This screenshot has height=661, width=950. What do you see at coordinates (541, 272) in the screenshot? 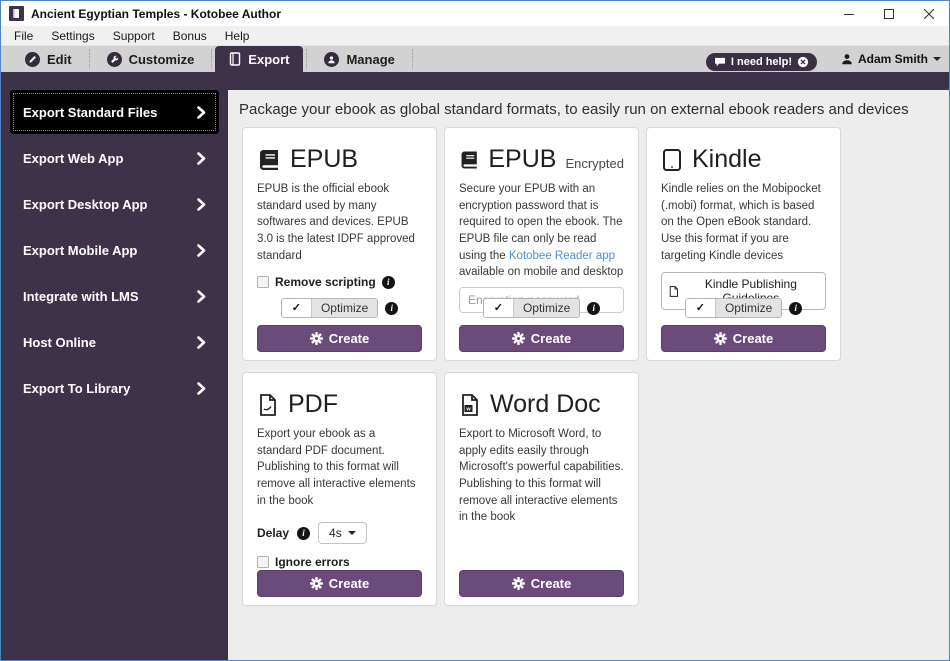
I see `description-text: available on mobile and desktop` at bounding box center [541, 272].